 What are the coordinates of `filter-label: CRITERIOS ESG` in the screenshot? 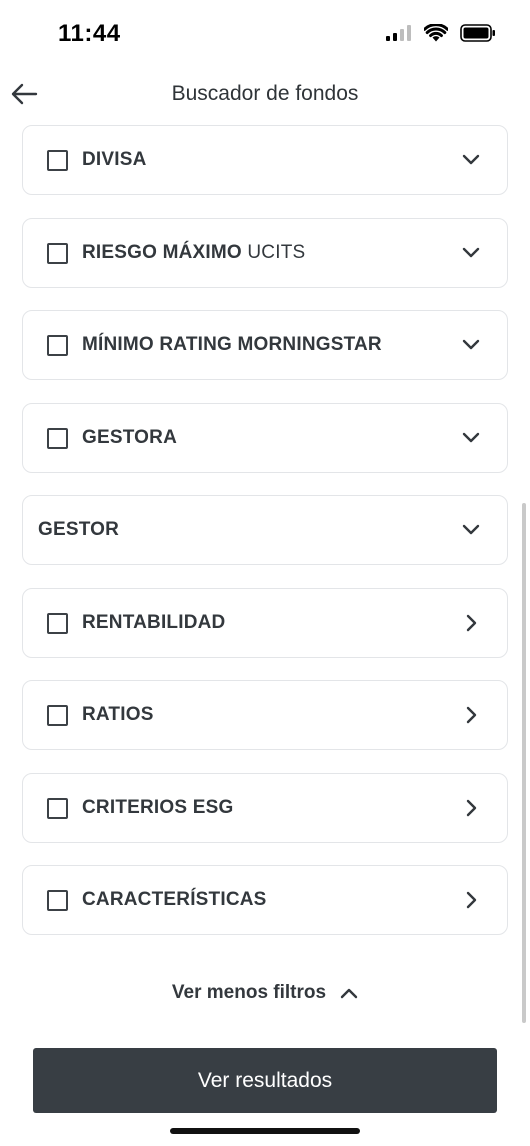 It's located at (157, 807).